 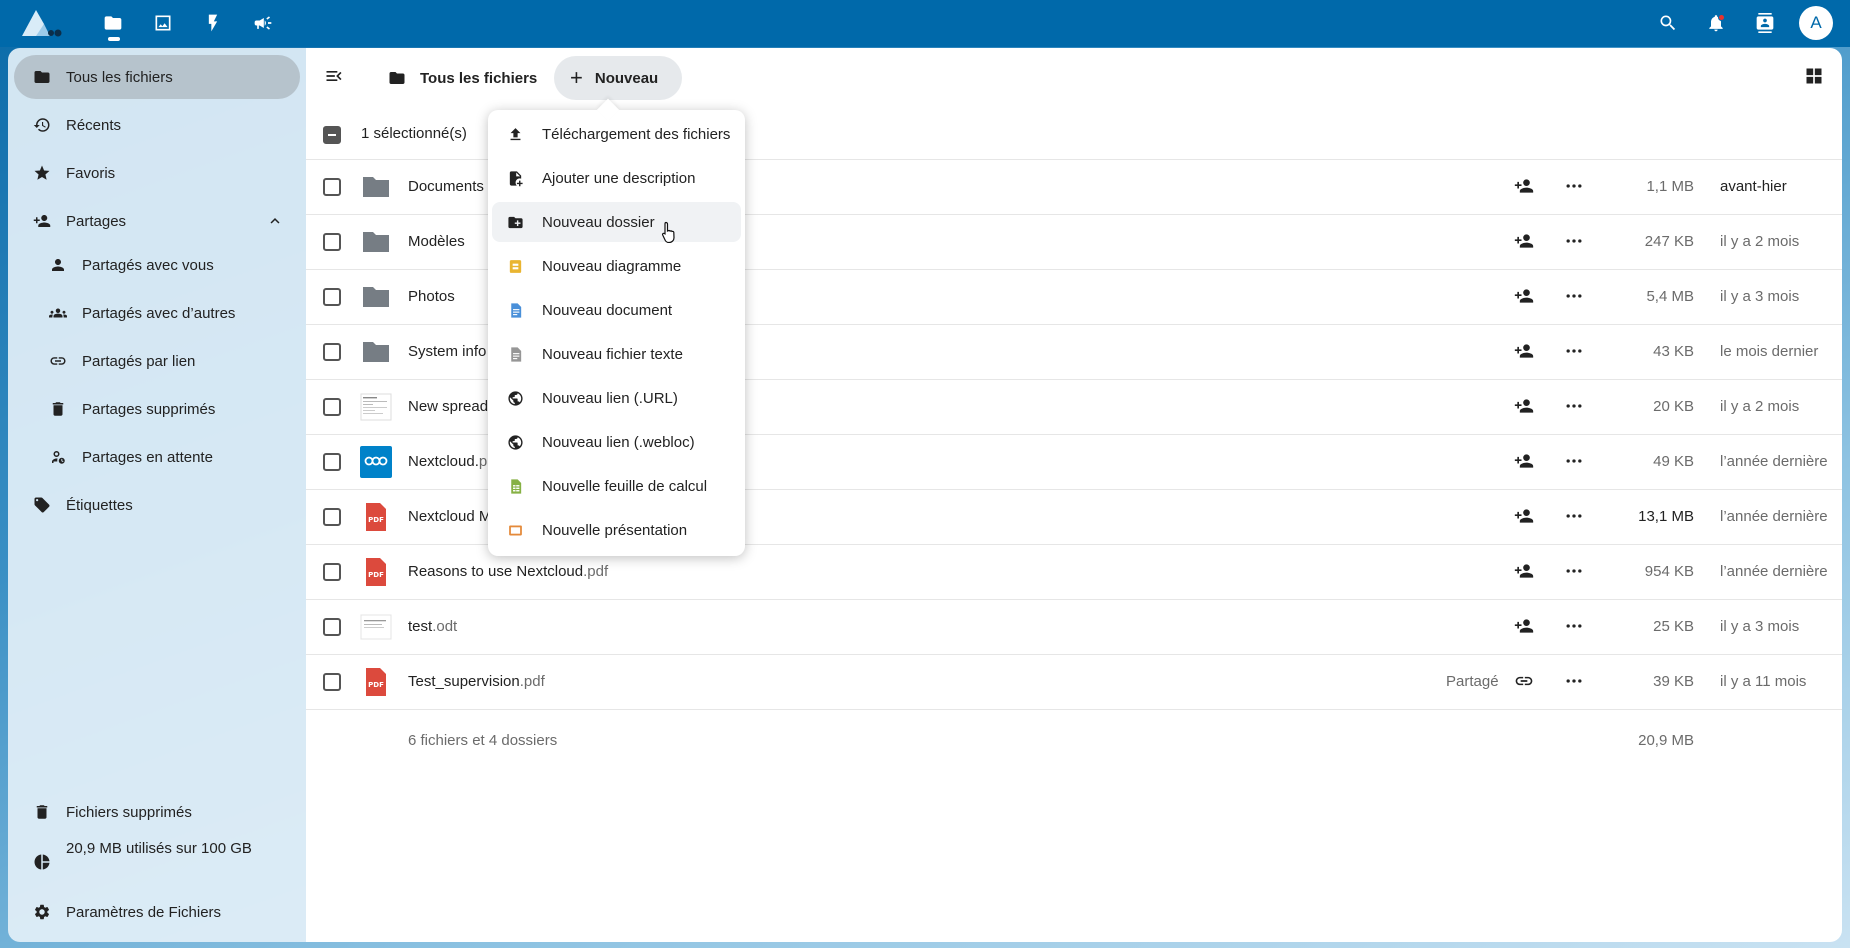 I want to click on sidebar-item-pending-shares: Partages en attente, so click(x=157, y=457).